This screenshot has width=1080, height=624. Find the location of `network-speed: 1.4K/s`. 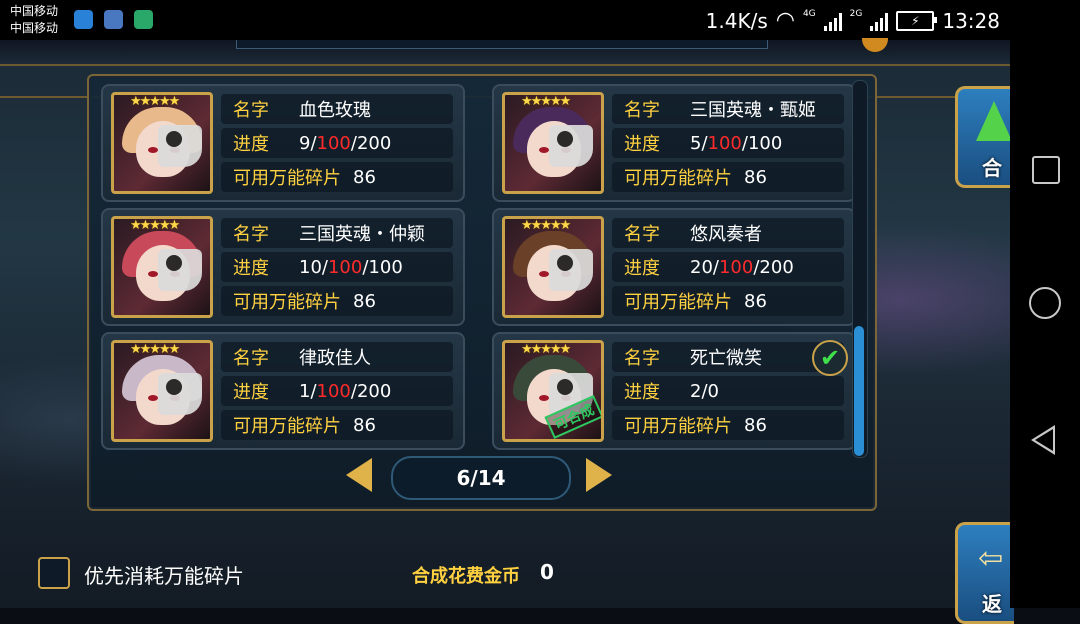

network-speed: 1.4K/s is located at coordinates (736, 20).